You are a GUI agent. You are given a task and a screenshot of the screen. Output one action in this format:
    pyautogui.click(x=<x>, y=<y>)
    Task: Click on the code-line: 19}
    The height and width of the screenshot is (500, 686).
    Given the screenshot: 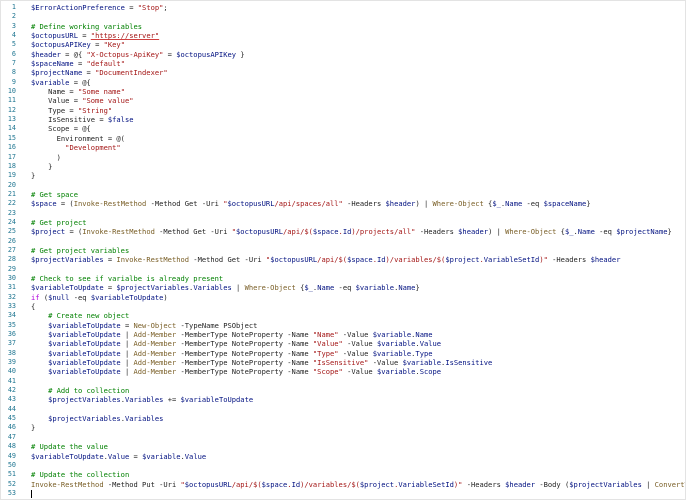 What is the action you would take?
    pyautogui.click(x=343, y=175)
    